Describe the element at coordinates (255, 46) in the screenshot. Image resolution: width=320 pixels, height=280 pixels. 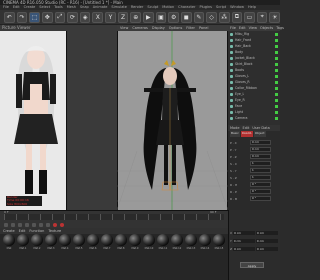
I see `object-list-item: Hair_Back` at that location.